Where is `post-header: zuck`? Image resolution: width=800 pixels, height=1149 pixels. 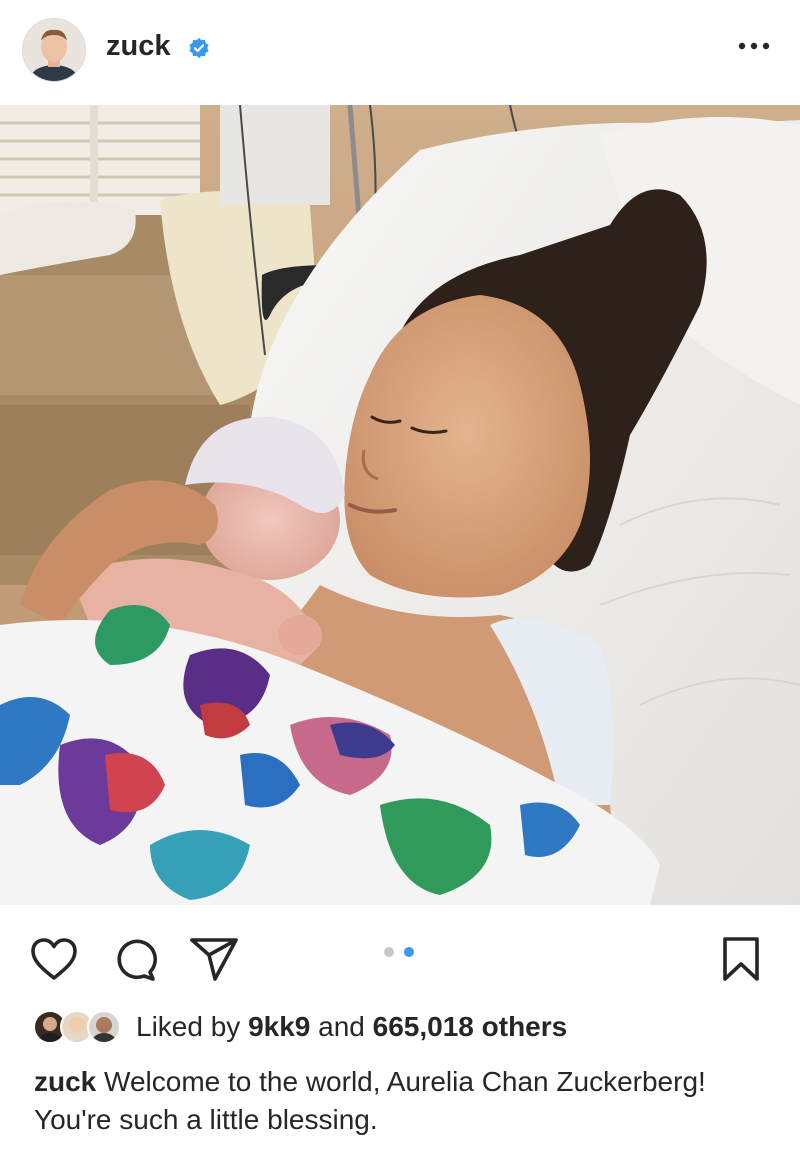
post-header: zuck is located at coordinates (400, 52).